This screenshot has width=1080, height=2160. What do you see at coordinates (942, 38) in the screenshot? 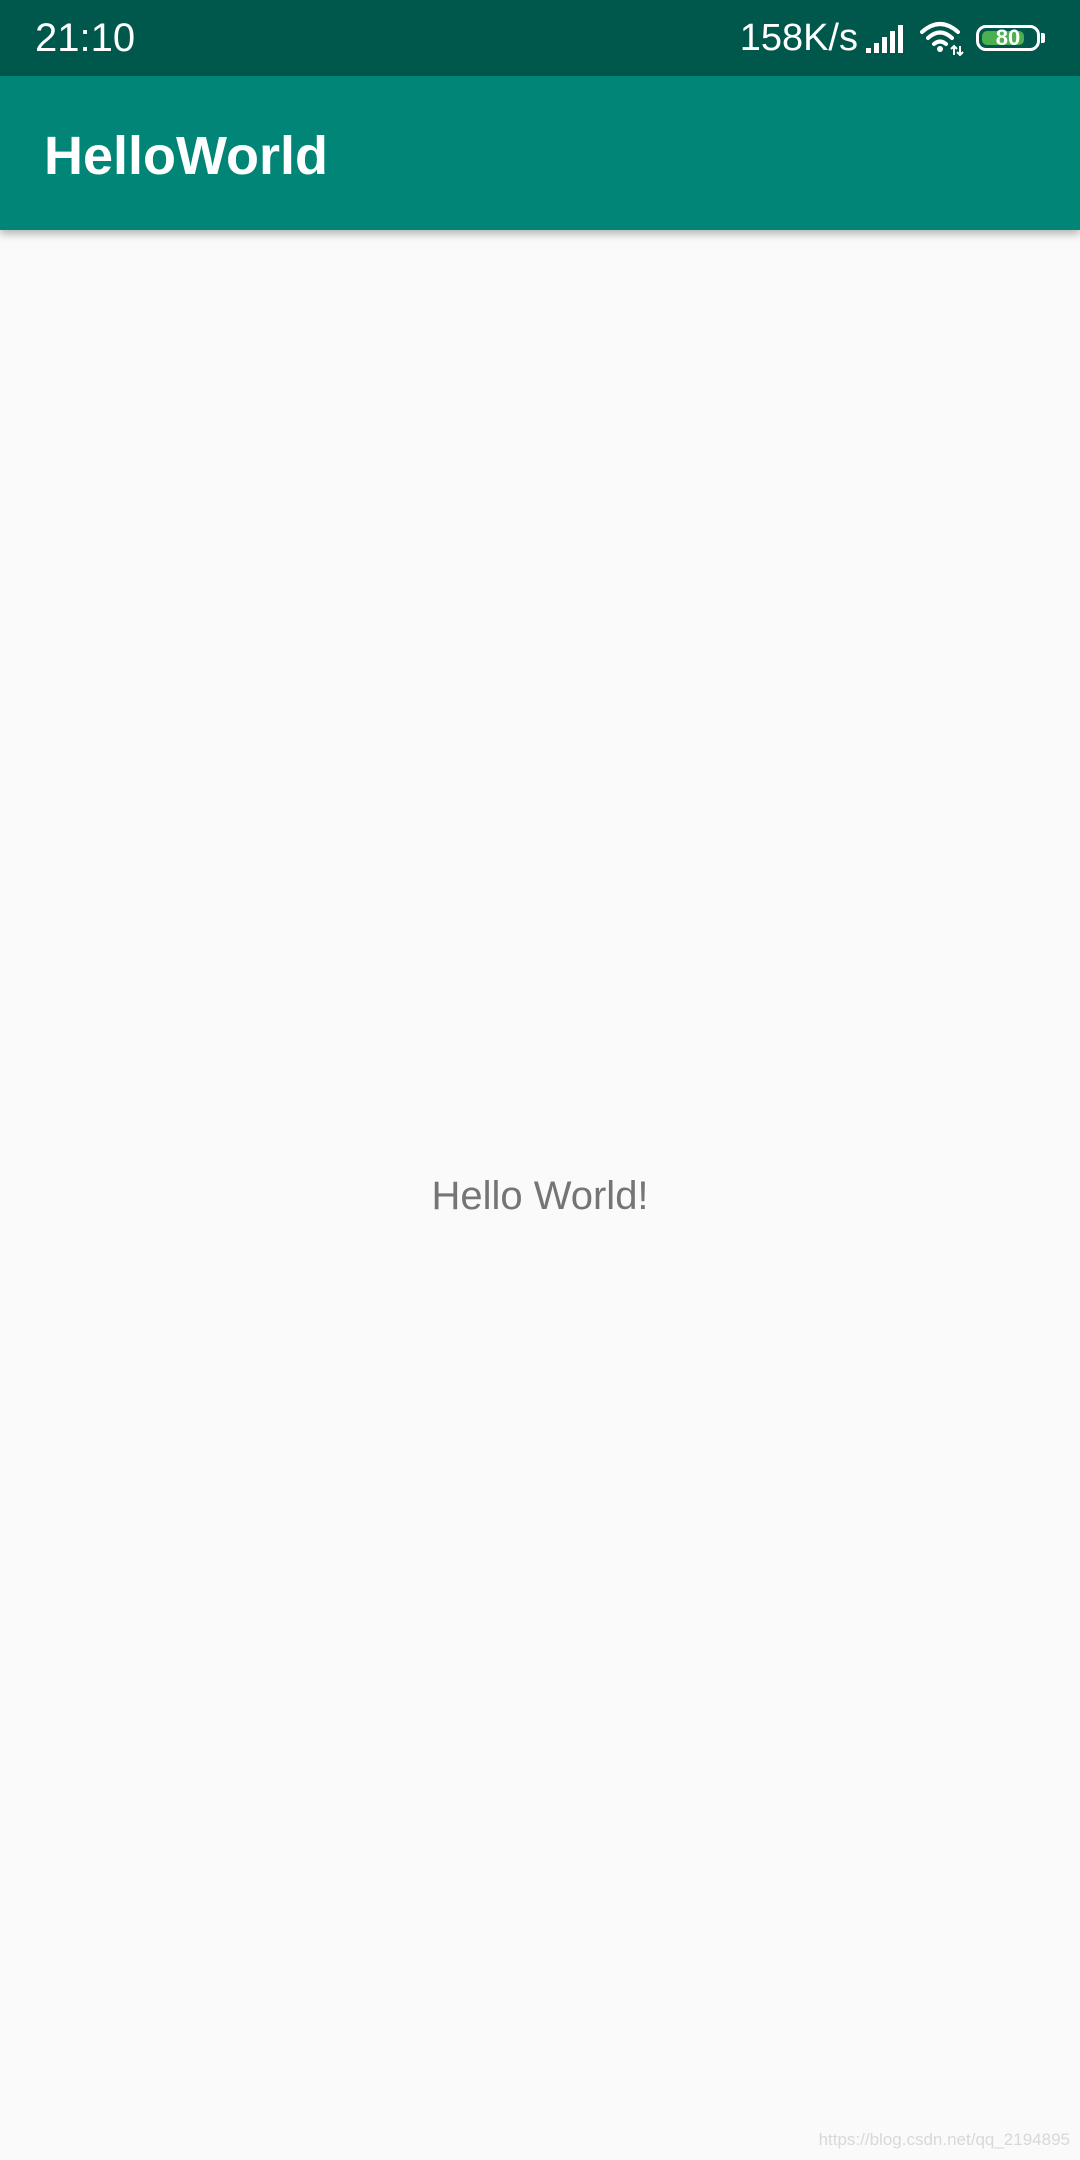
I see `wifi-icon` at bounding box center [942, 38].